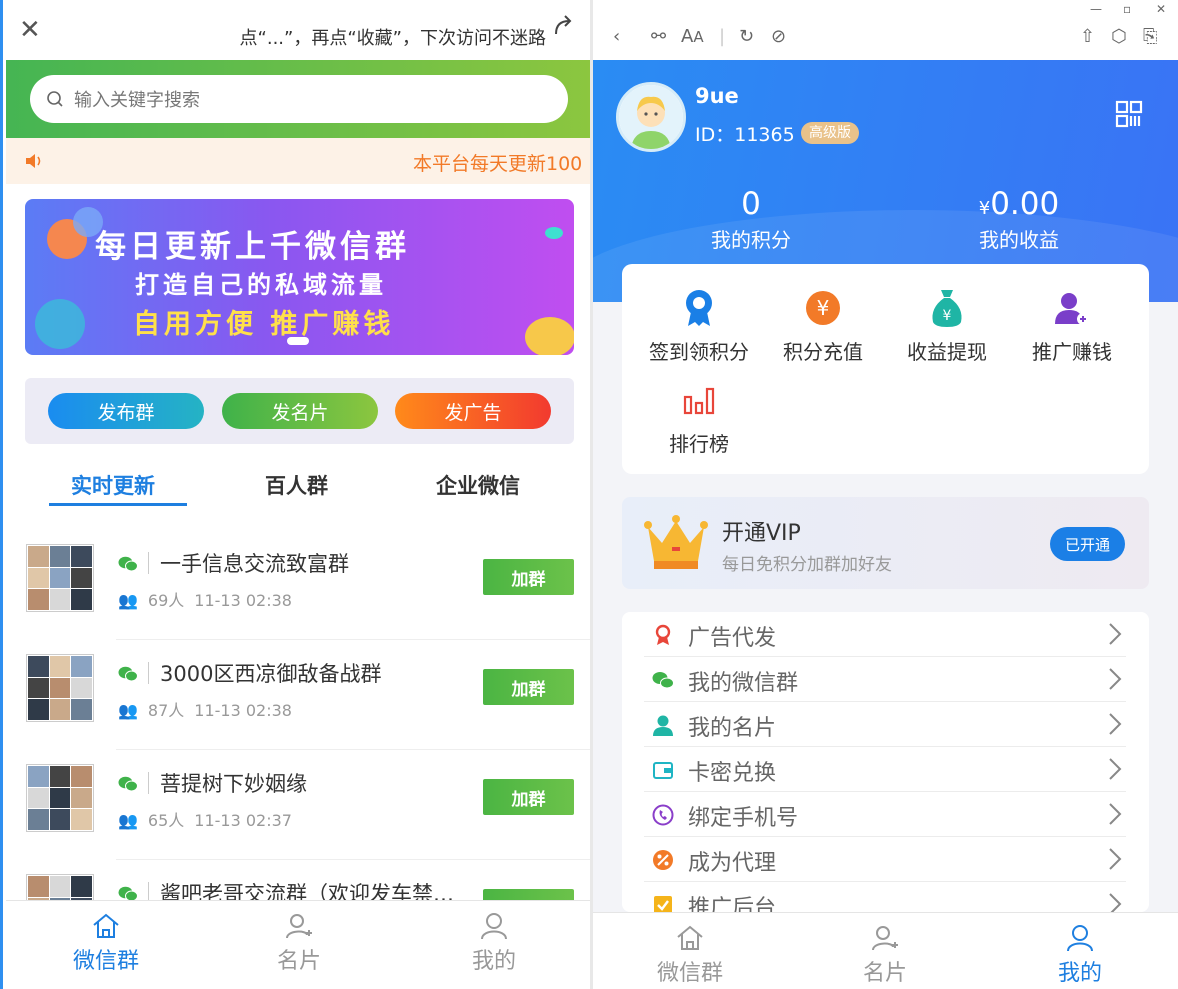 This screenshot has height=989, width=1178. Describe the element at coordinates (885, 543) in the screenshot. I see `vip-card: 开通VIP 每日免积分加群加好友 已开通` at that location.